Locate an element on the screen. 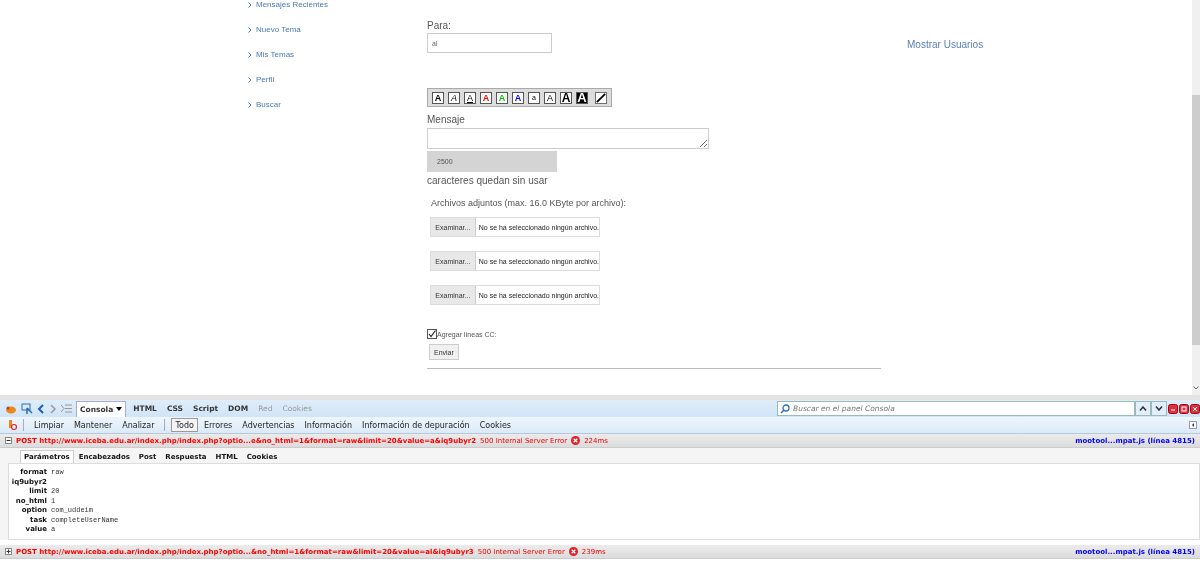 Image resolution: width=1200 pixels, height=564 pixels. sidebar-link: Buscar is located at coordinates (268, 105).